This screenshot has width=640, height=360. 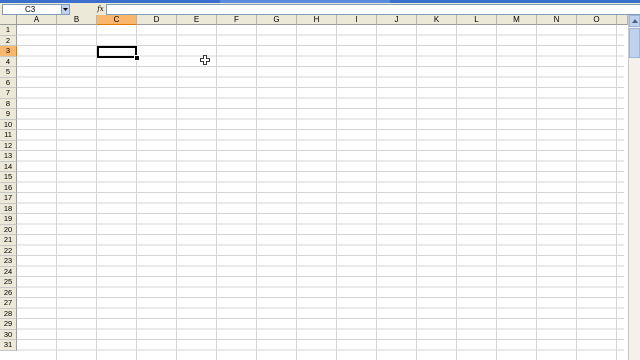 What do you see at coordinates (8, 208) in the screenshot?
I see `row-header-18: 18` at bounding box center [8, 208].